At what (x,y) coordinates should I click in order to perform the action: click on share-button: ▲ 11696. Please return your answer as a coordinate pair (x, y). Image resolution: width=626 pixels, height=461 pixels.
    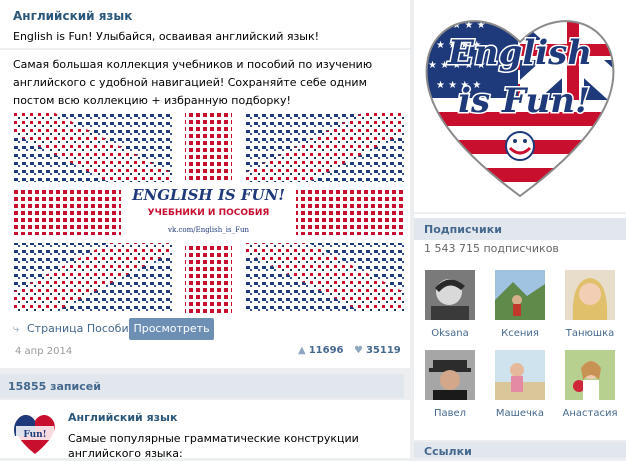
    Looking at the image, I should click on (321, 350).